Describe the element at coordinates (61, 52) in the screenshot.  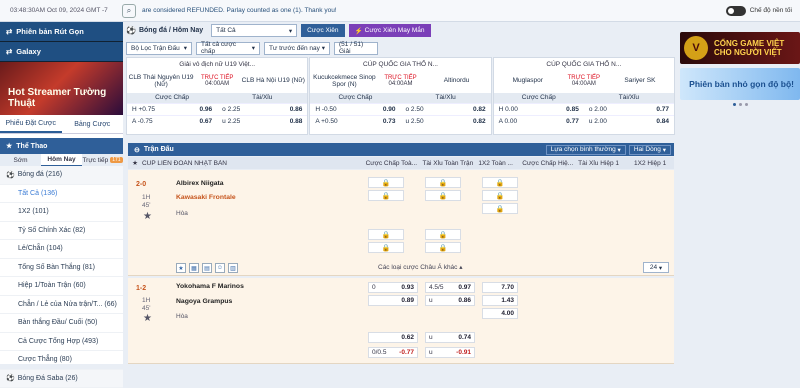
I see `galaxy-link: ⇄Galaxy` at that location.